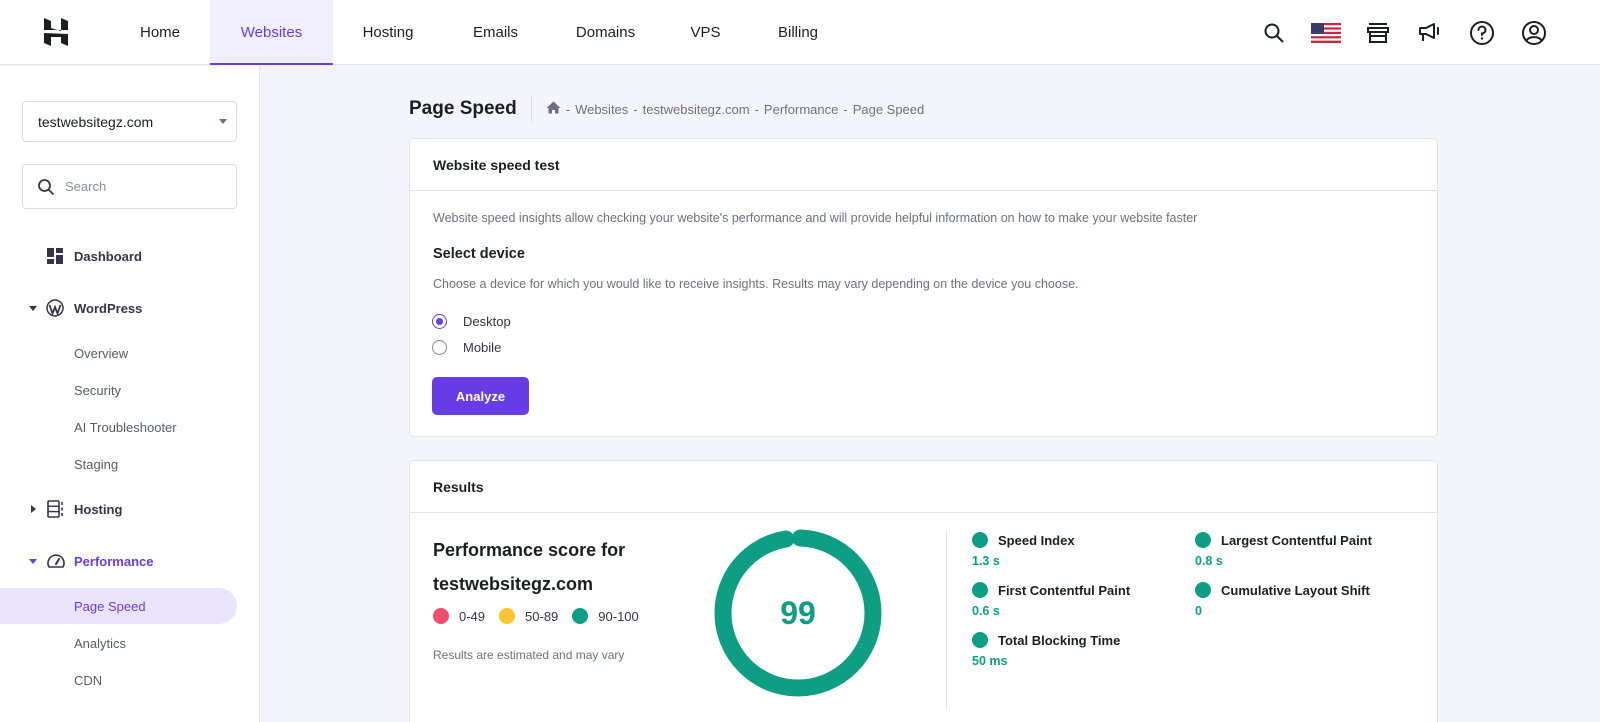  What do you see at coordinates (55, 561) in the screenshot?
I see `speedometer-icon` at bounding box center [55, 561].